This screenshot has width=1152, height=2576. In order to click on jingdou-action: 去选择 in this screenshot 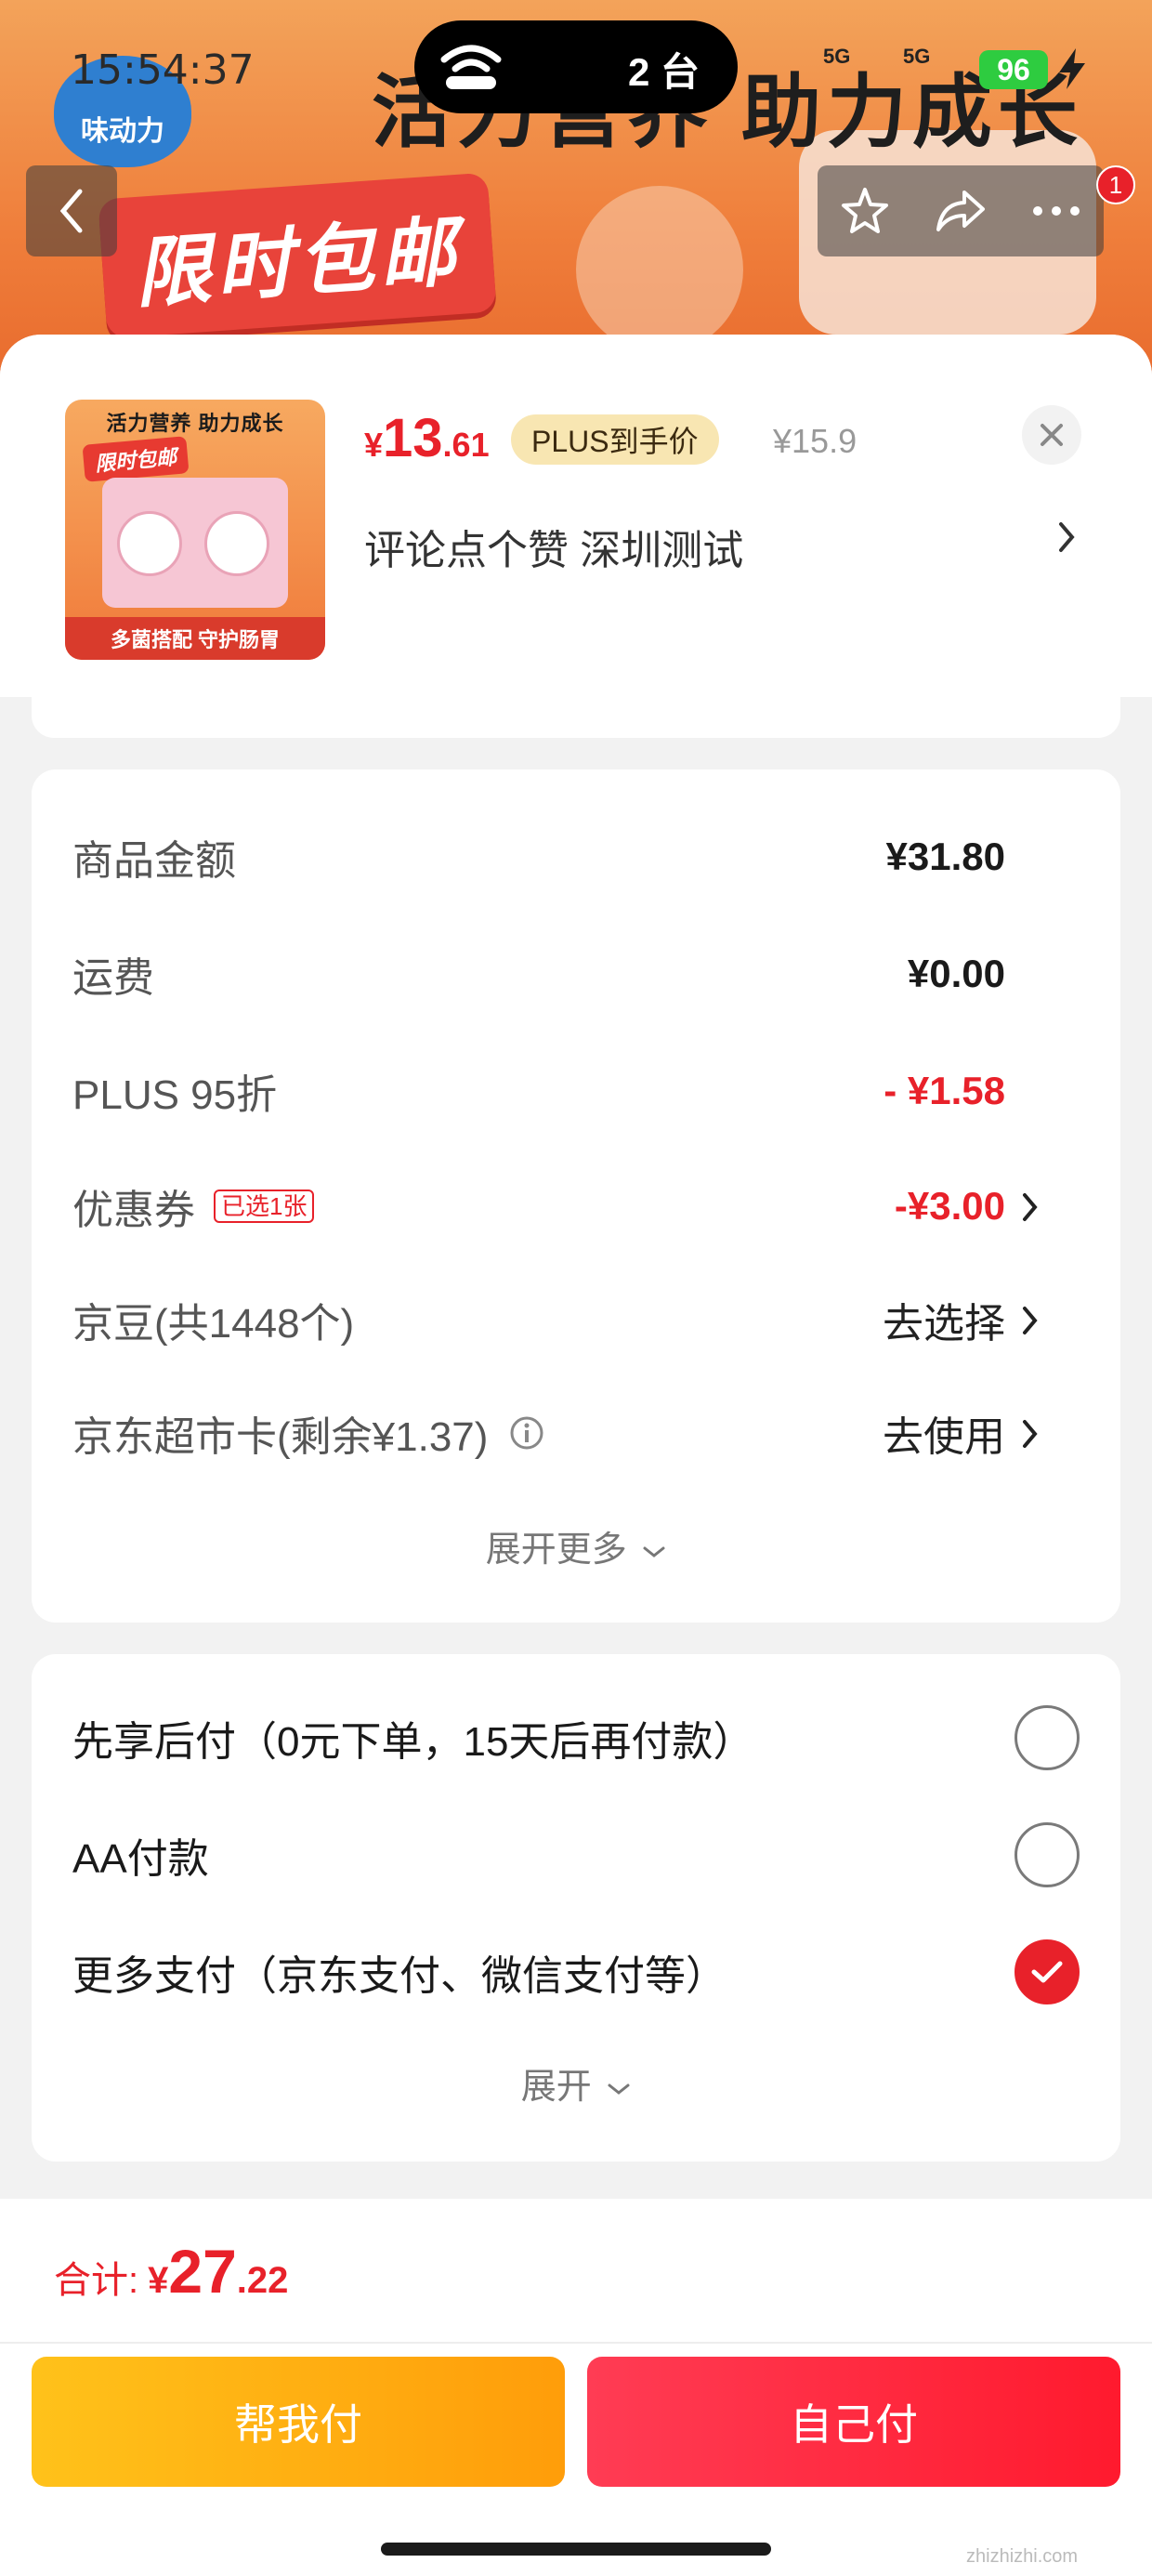, I will do `click(944, 1324)`.